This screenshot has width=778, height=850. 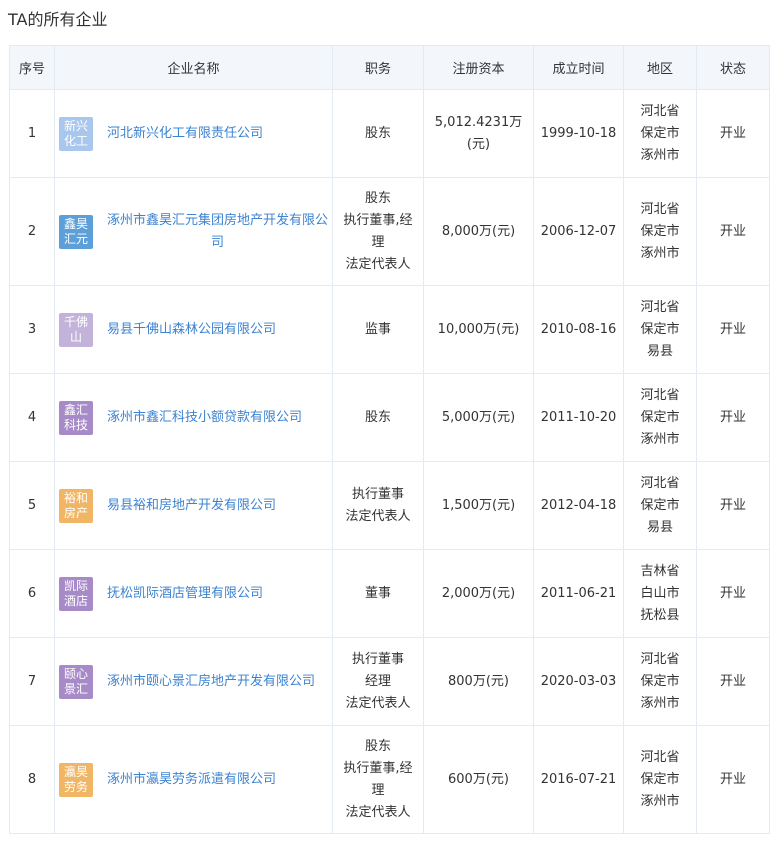 I want to click on company-name-link: 抚松凯际酒店管理有限公司, so click(x=185, y=594).